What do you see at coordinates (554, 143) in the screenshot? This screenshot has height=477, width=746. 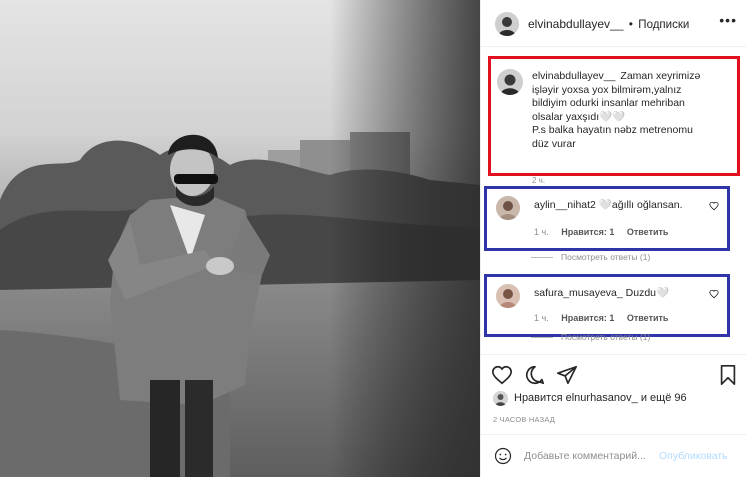 I see `caption-line-6: düz vurar` at bounding box center [554, 143].